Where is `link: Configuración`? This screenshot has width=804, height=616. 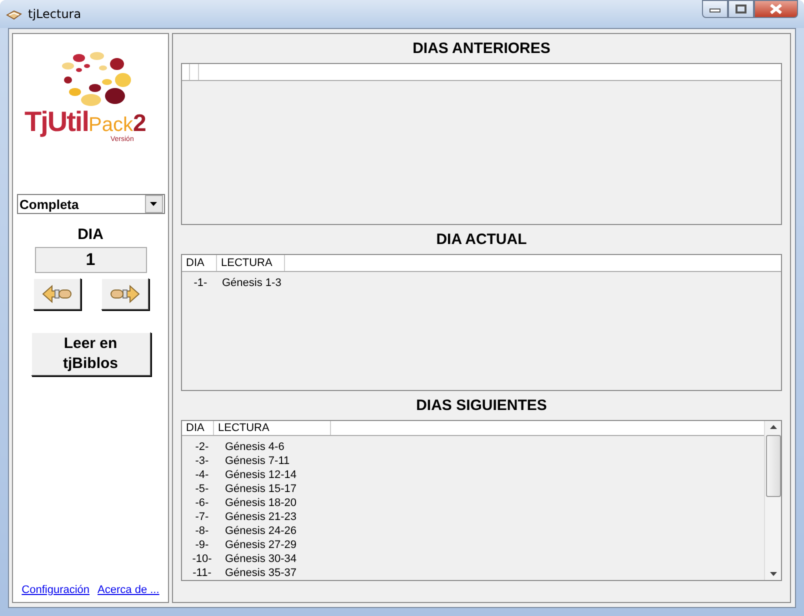 link: Configuración is located at coordinates (56, 590).